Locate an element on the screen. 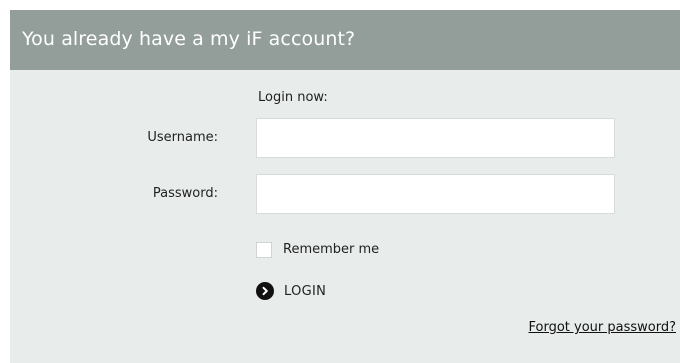 Image resolution: width=680 pixels, height=363 pixels. login-intro: Login now: is located at coordinates (293, 97).